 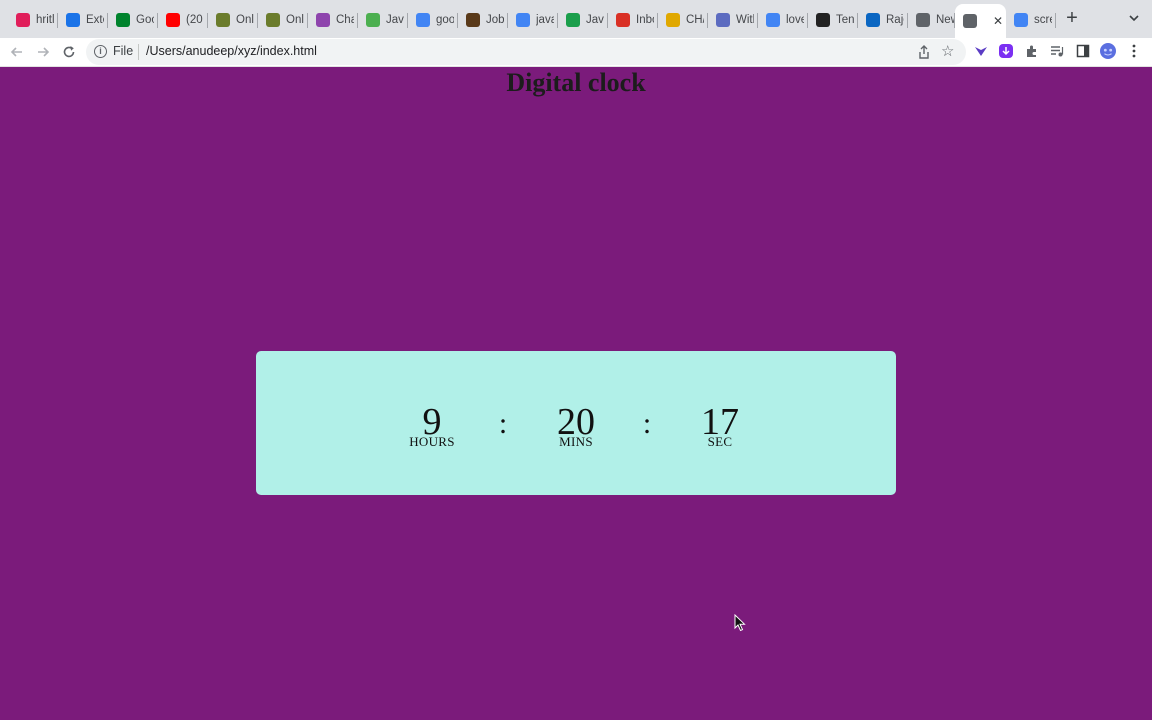 What do you see at coordinates (173, 20) in the screenshot?
I see `youtube-icon` at bounding box center [173, 20].